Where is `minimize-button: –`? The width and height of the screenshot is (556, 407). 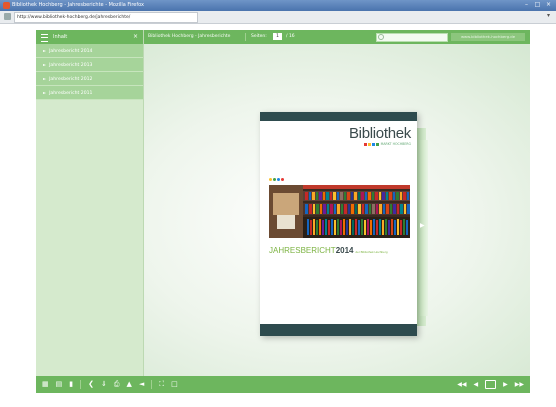 minimize-button: – is located at coordinates (526, 5).